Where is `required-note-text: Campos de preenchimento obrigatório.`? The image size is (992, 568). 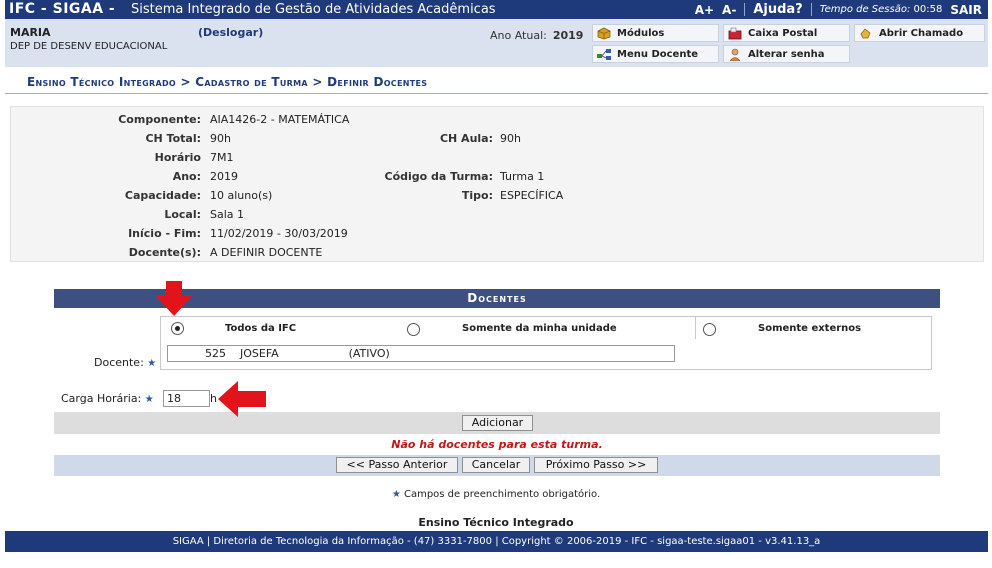 required-note-text: Campos de preenchimento obrigatório. is located at coordinates (502, 494).